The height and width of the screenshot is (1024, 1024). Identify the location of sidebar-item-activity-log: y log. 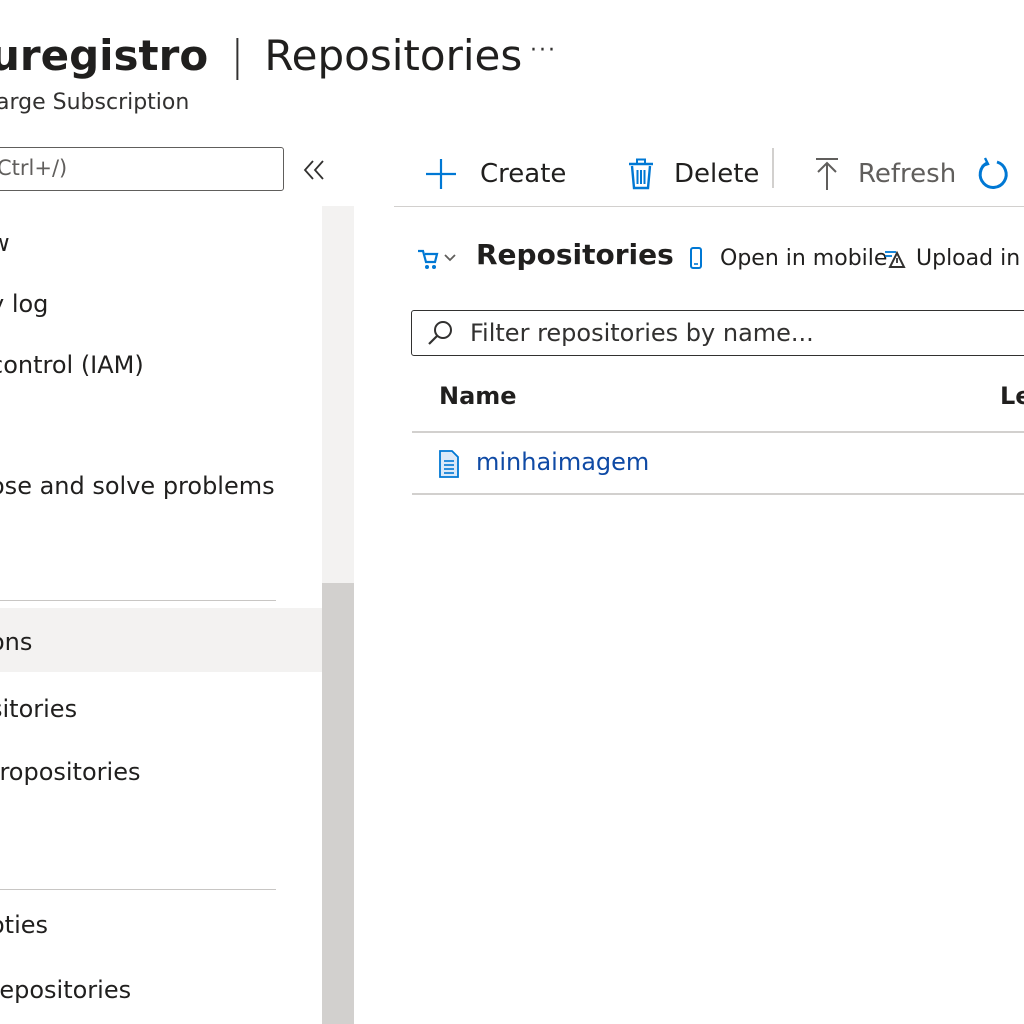
(24, 304).